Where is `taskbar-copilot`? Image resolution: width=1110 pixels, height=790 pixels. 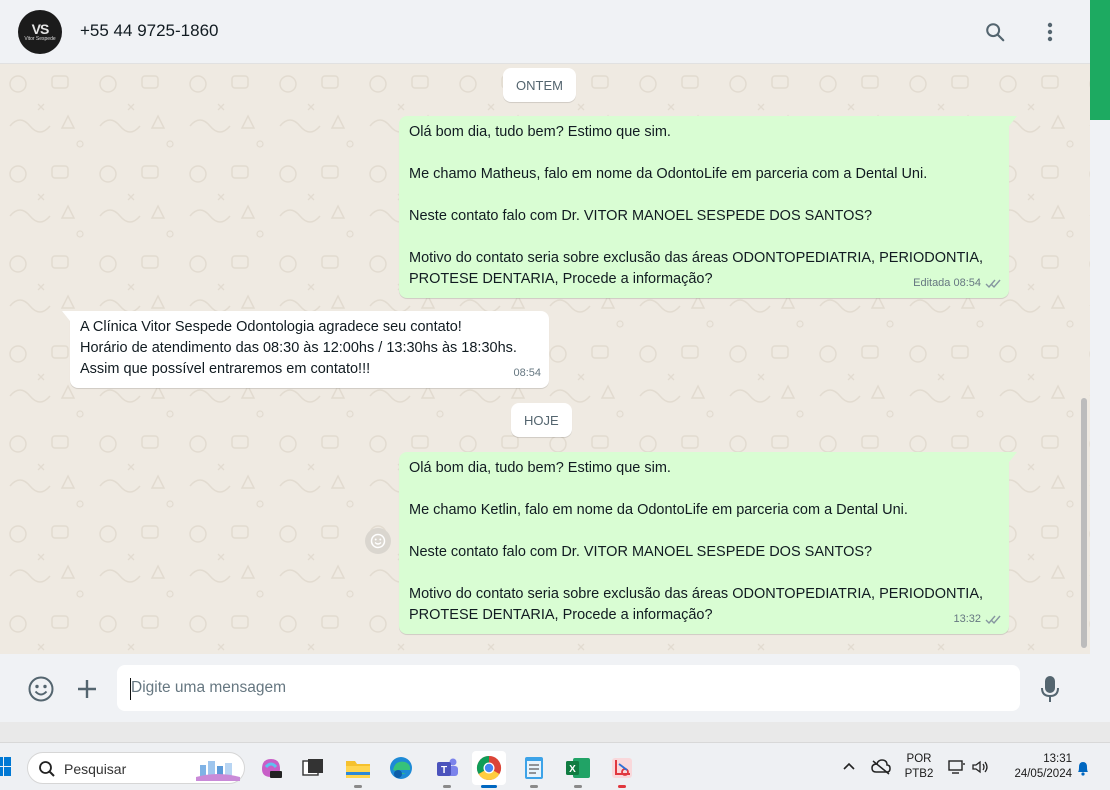
taskbar-copilot is located at coordinates (271, 768).